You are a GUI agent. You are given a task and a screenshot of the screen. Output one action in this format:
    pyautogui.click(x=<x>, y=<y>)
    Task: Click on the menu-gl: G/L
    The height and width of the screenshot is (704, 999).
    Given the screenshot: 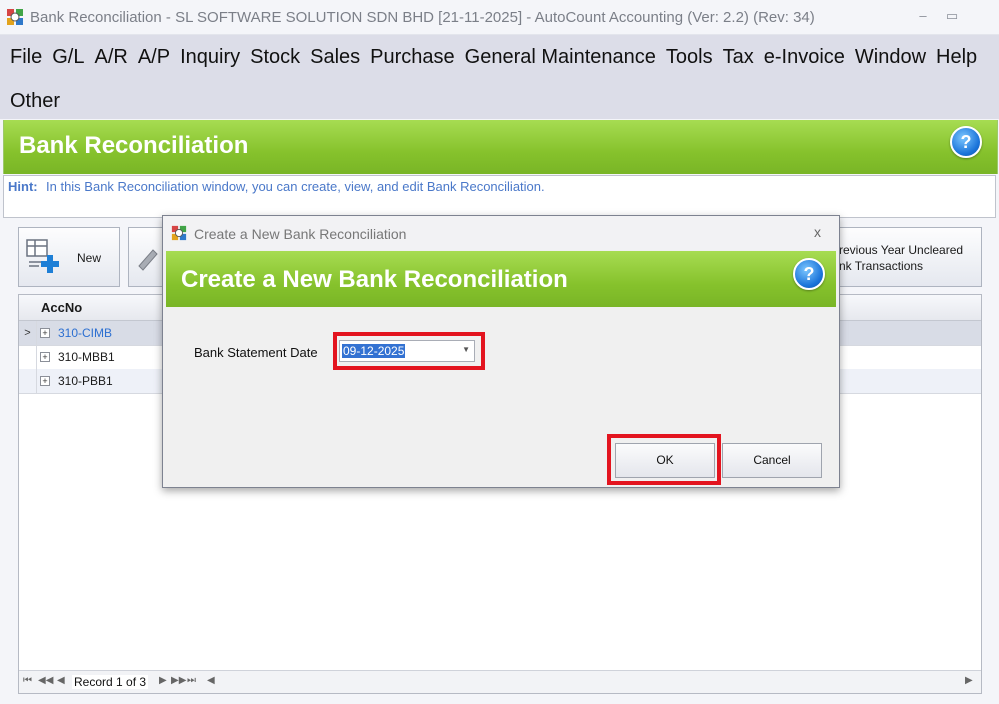 What is the action you would take?
    pyautogui.click(x=68, y=57)
    